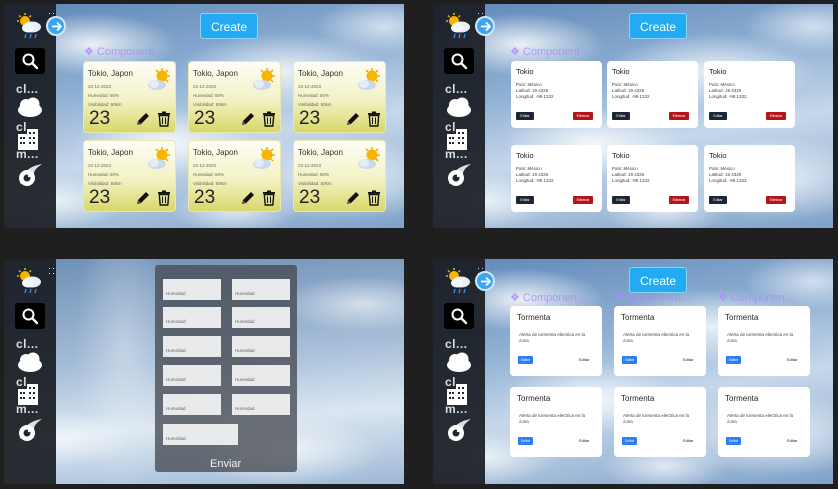 The width and height of the screenshot is (838, 489). I want to click on submit-button: Enviar, so click(225, 464).